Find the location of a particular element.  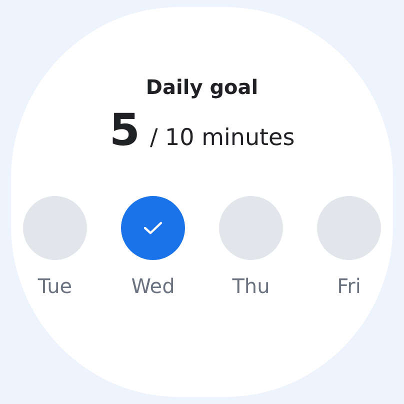

progress-target: / 10 minutes is located at coordinates (222, 138).